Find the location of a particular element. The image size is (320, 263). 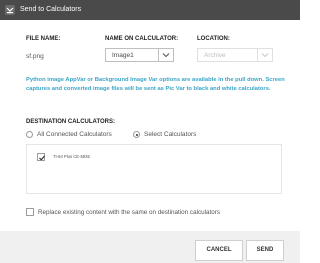

location-value: Archive is located at coordinates (215, 55).